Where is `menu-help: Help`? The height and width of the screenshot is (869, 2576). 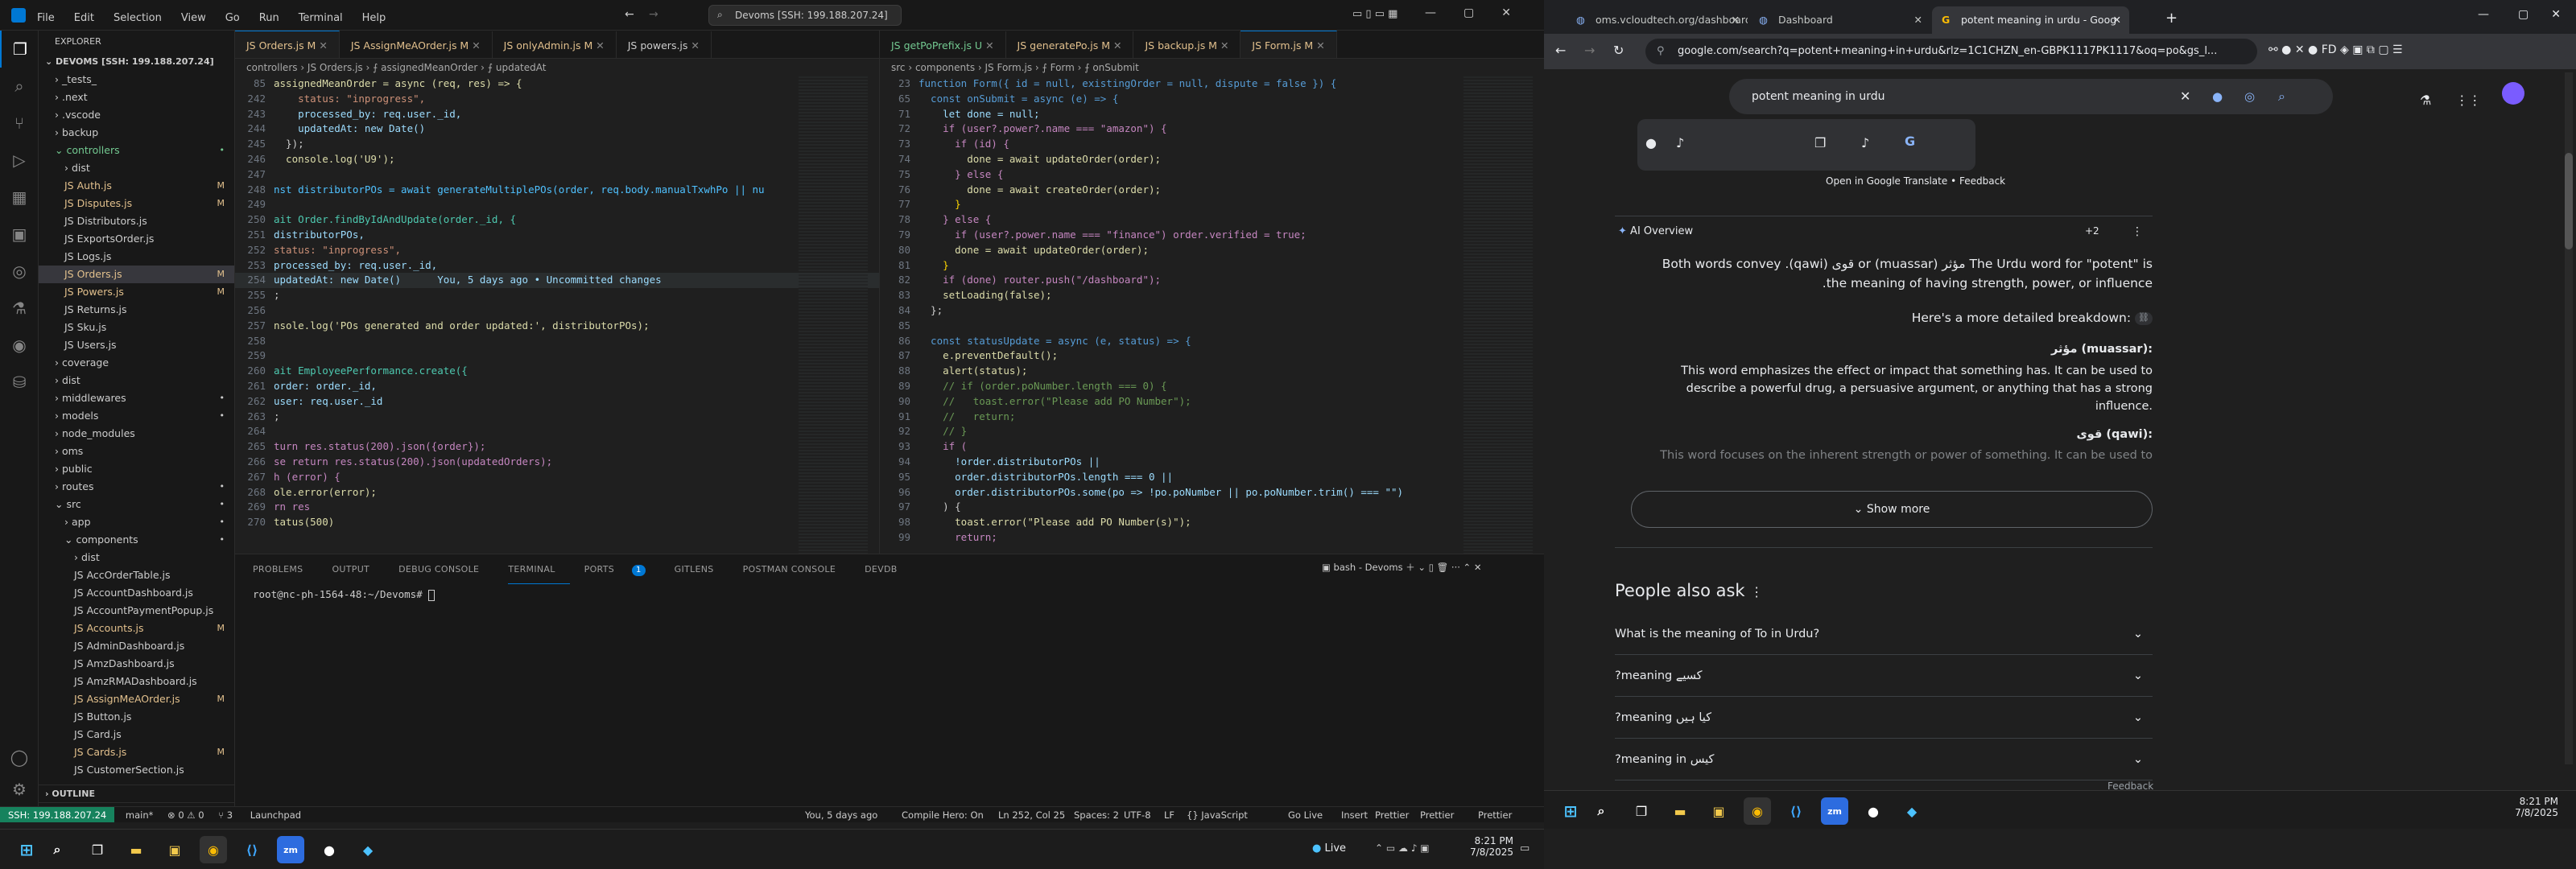
menu-help: Help is located at coordinates (374, 18).